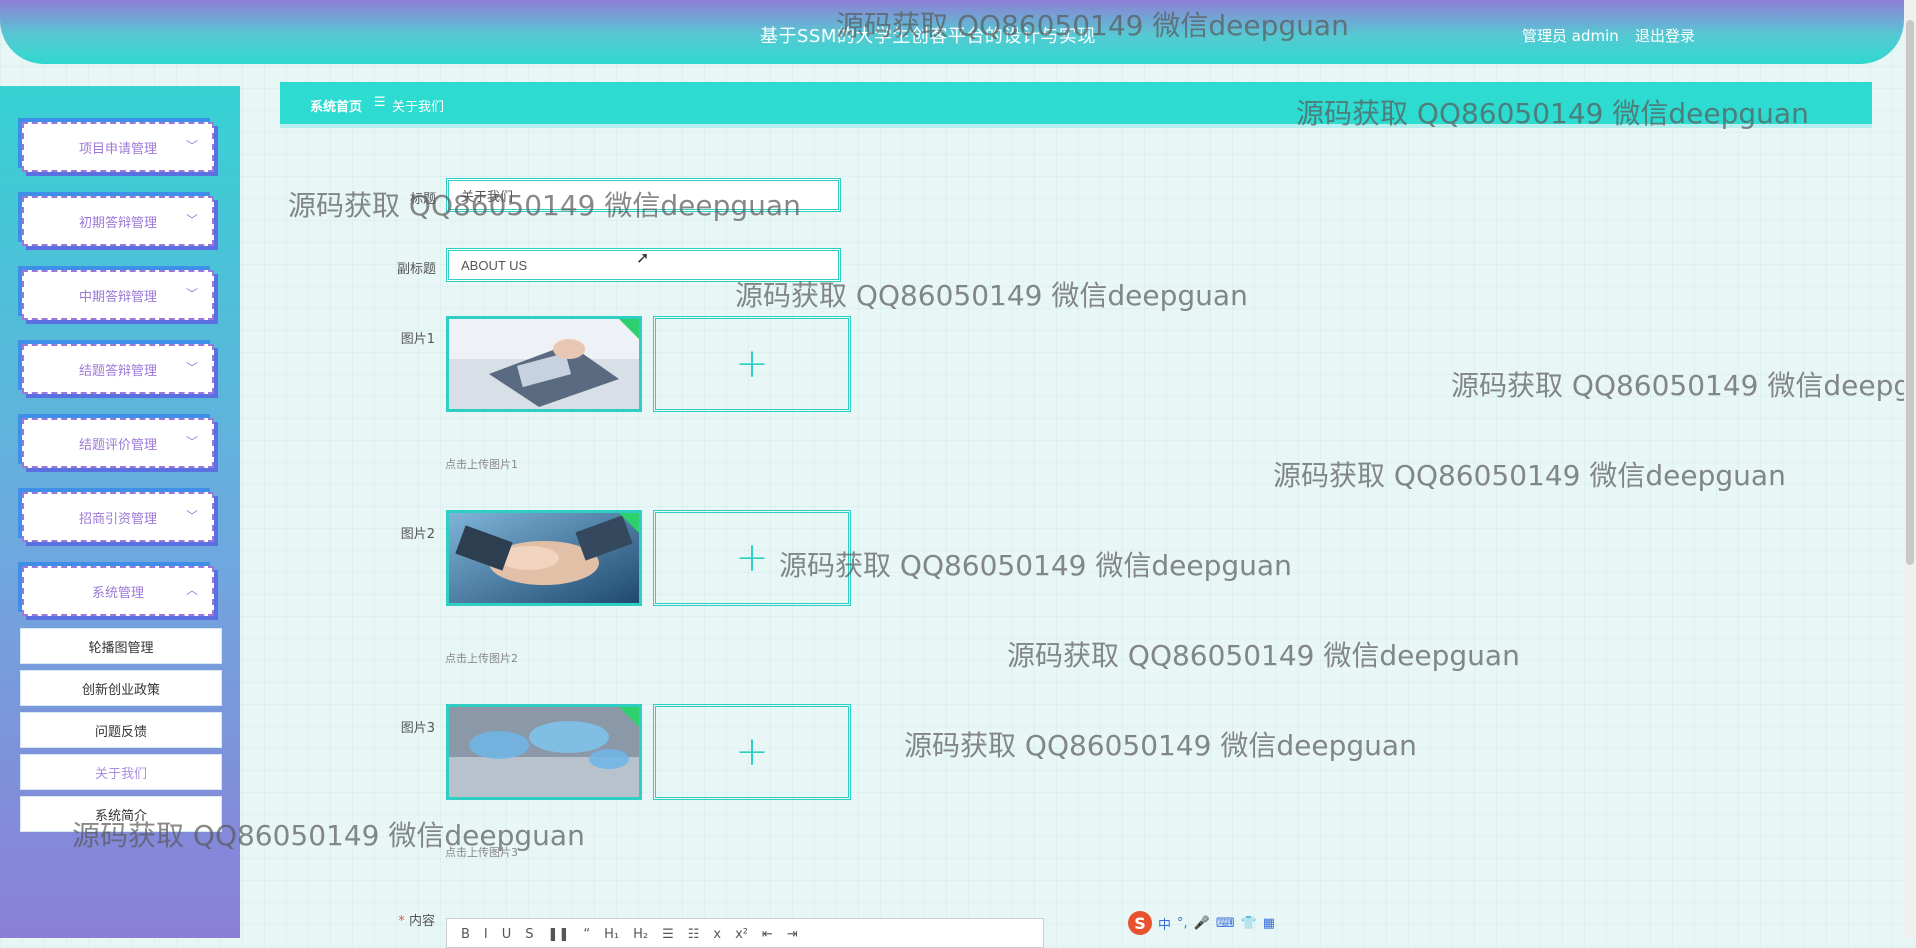  What do you see at coordinates (559, 937) in the screenshot?
I see `blockquote-button: ❚❚` at bounding box center [559, 937].